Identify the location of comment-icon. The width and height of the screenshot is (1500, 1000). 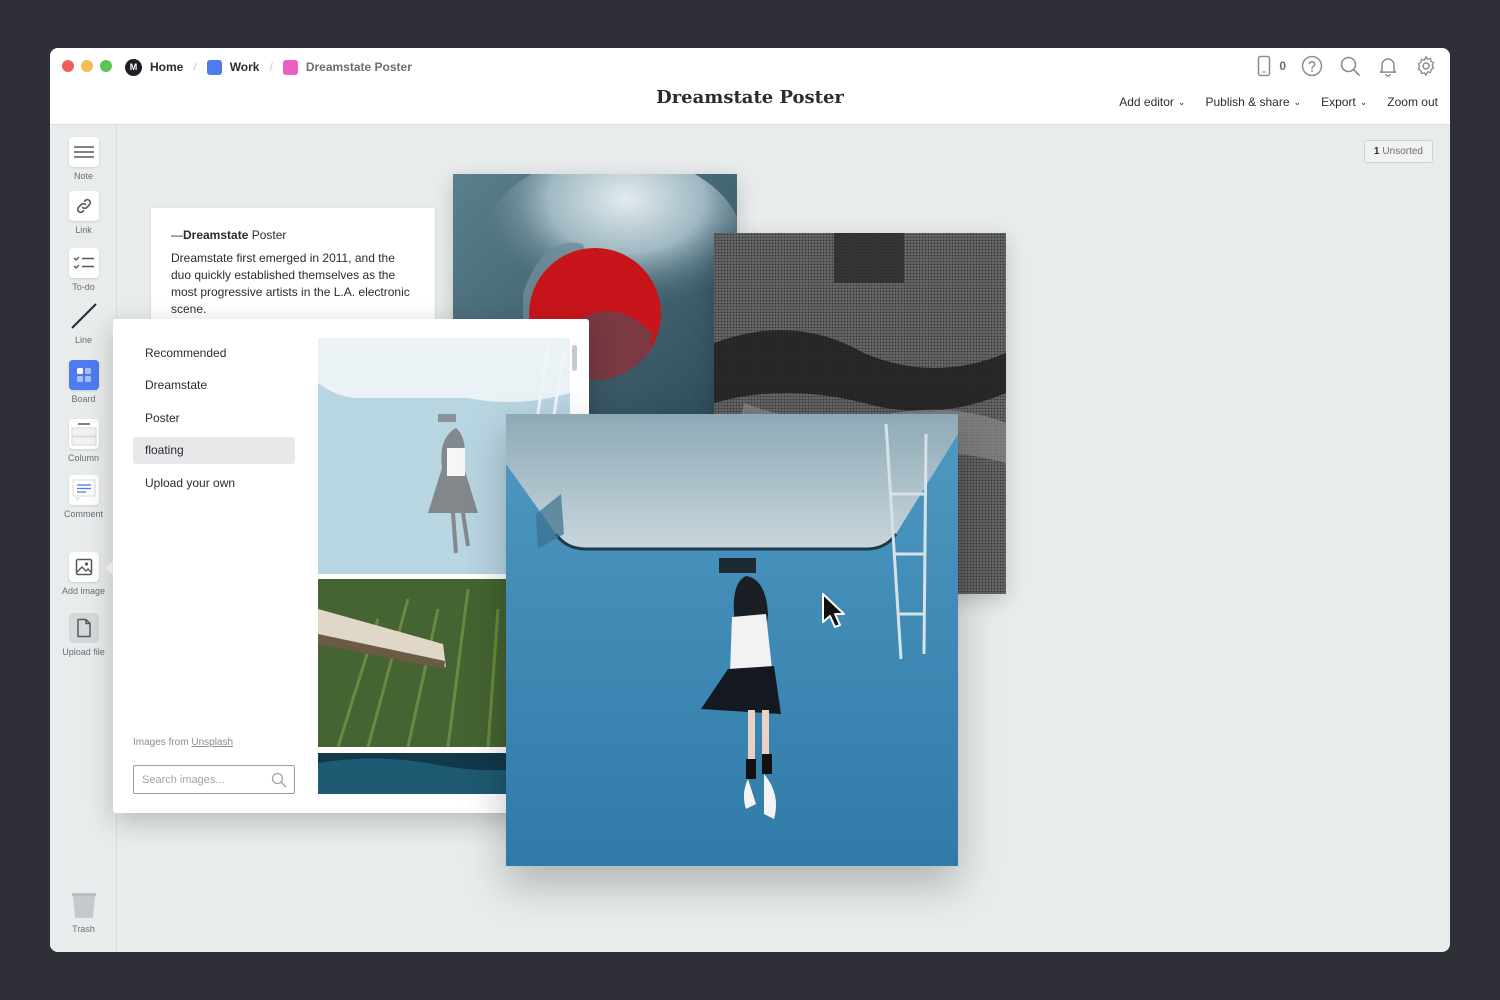
(83, 490).